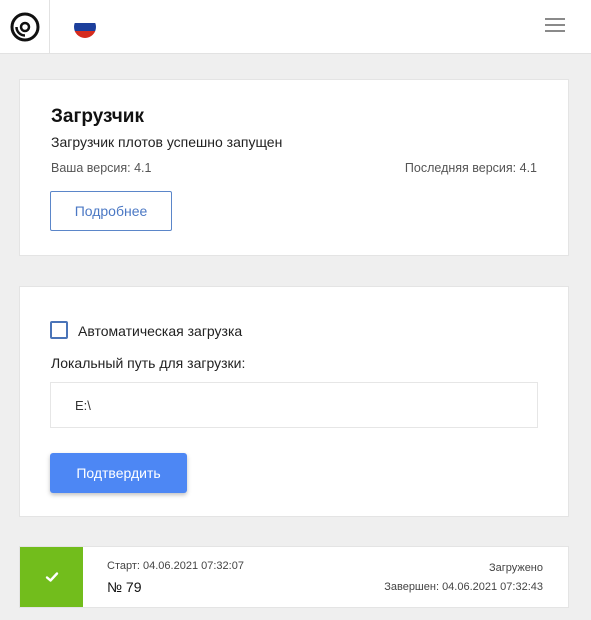  I want to click on job-start-time: Старт: 04.06.2021 07:32:07, so click(175, 566).